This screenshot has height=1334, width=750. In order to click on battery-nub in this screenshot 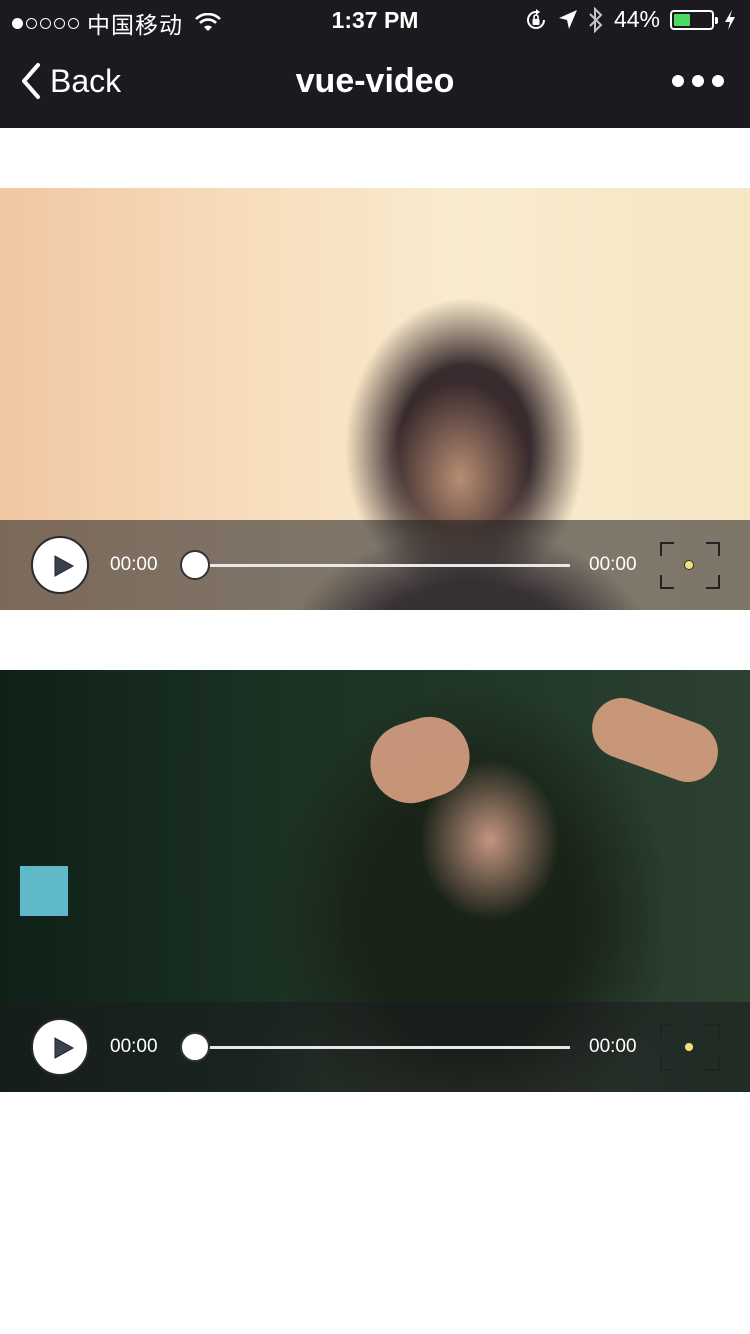, I will do `click(716, 20)`.